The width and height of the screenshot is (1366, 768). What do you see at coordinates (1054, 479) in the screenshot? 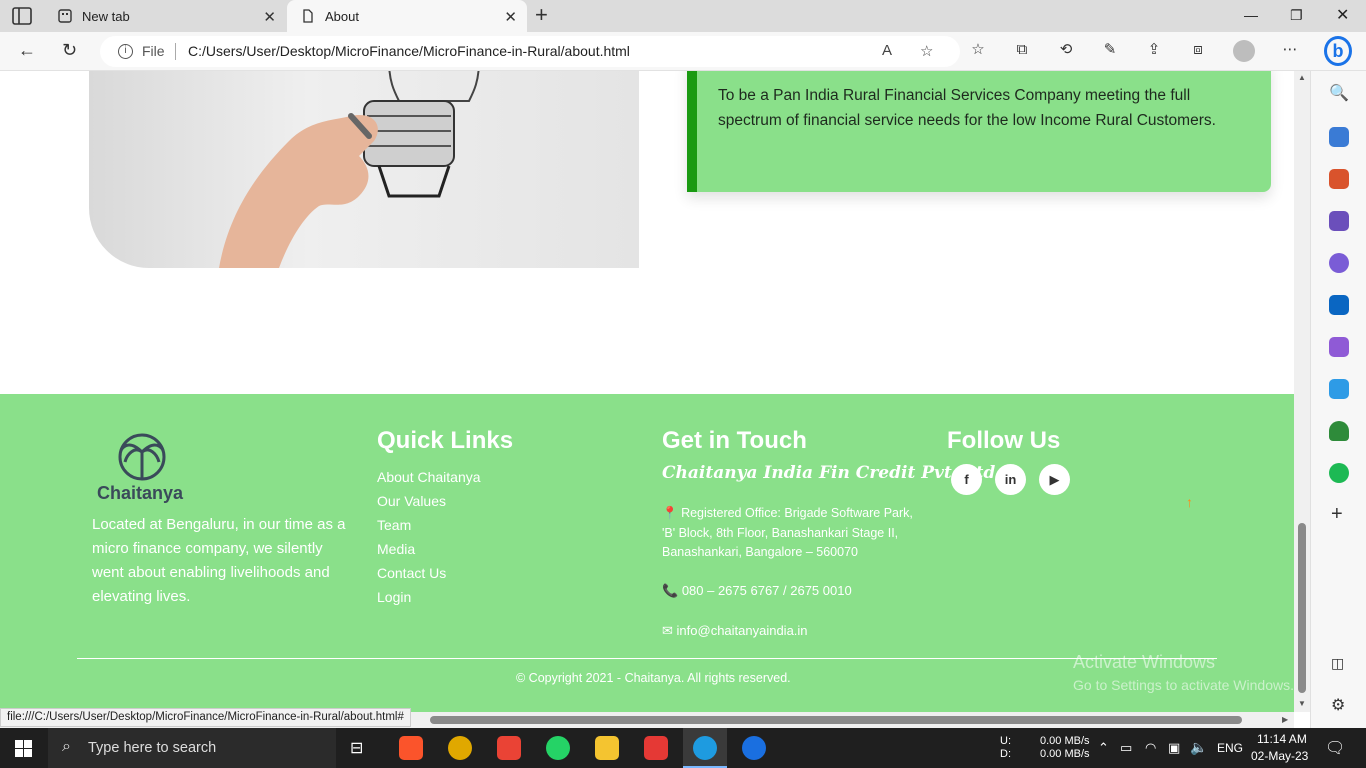
I see `youtube-icon: ▶` at bounding box center [1054, 479].